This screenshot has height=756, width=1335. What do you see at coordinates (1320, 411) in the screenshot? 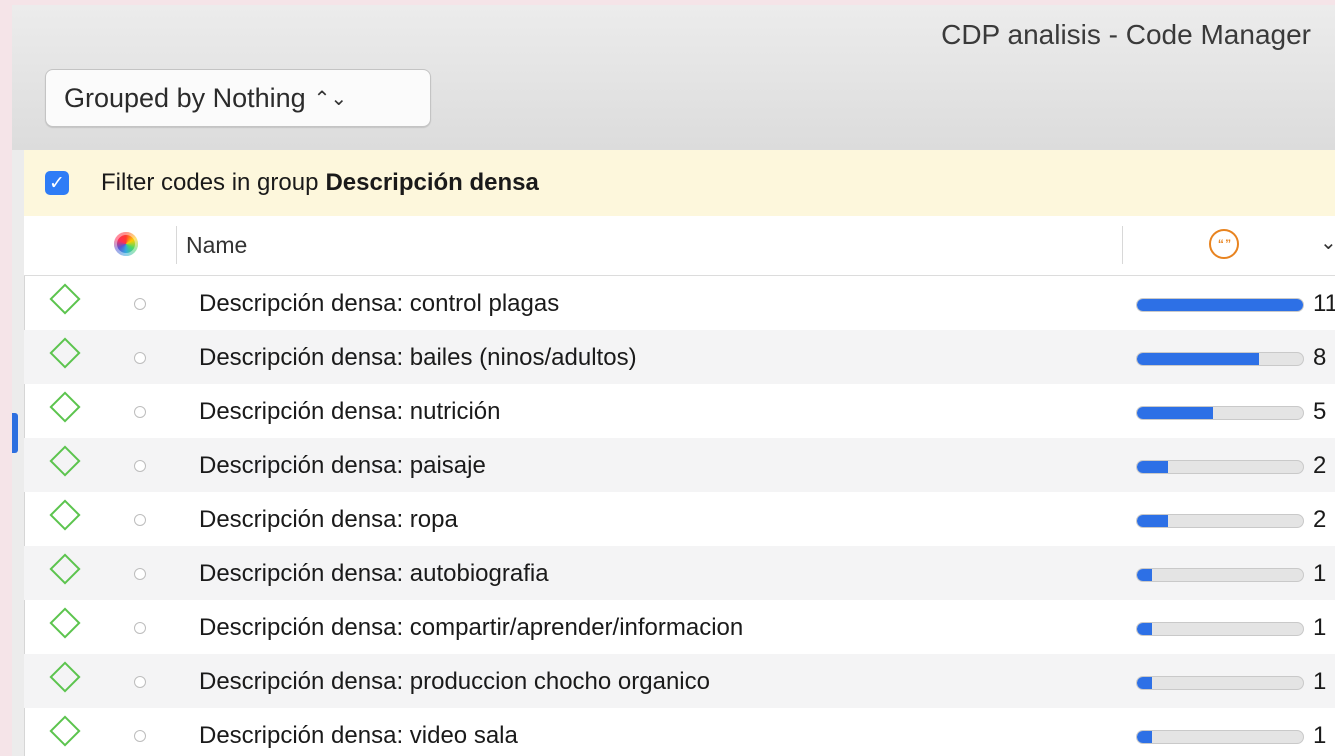
I see `quotation-count: 5` at bounding box center [1320, 411].